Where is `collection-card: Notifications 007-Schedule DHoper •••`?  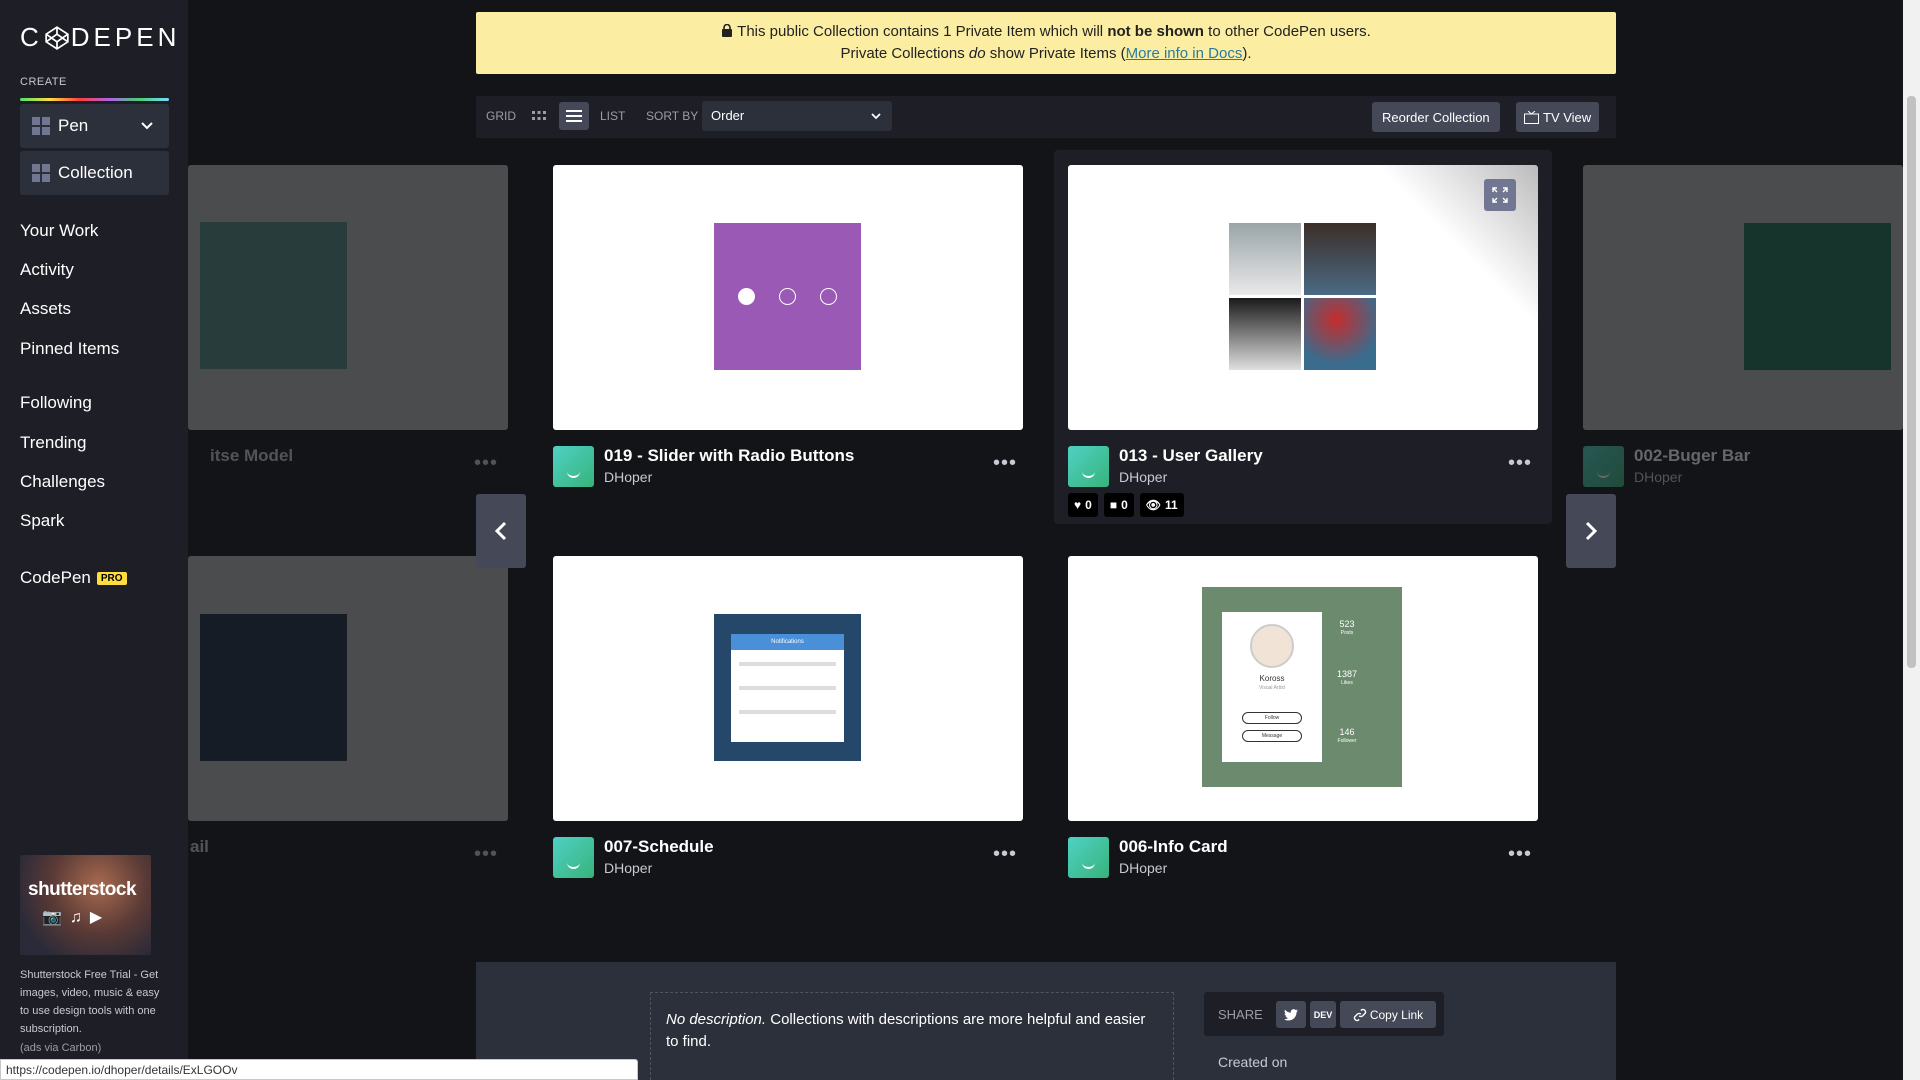
collection-card: Notifications 007-Schedule DHoper ••• is located at coordinates (789, 718).